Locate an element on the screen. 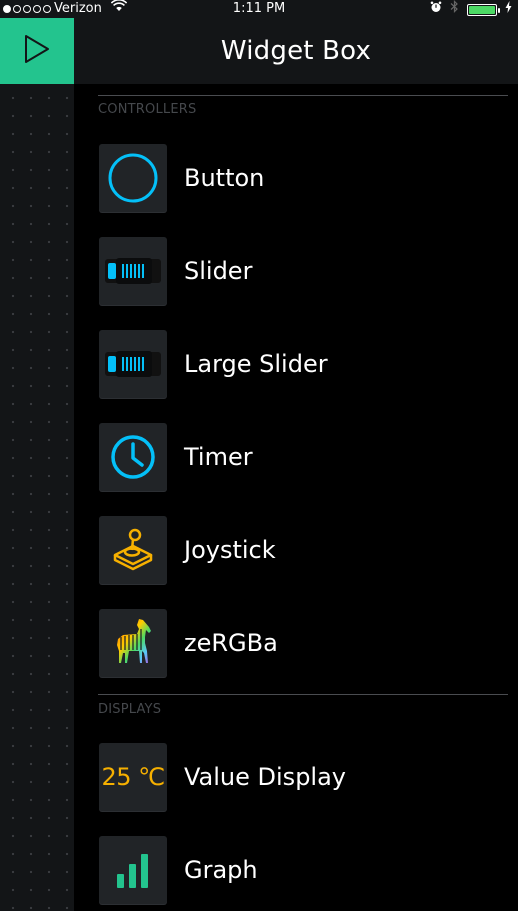  widget-label: Value Display is located at coordinates (265, 777).